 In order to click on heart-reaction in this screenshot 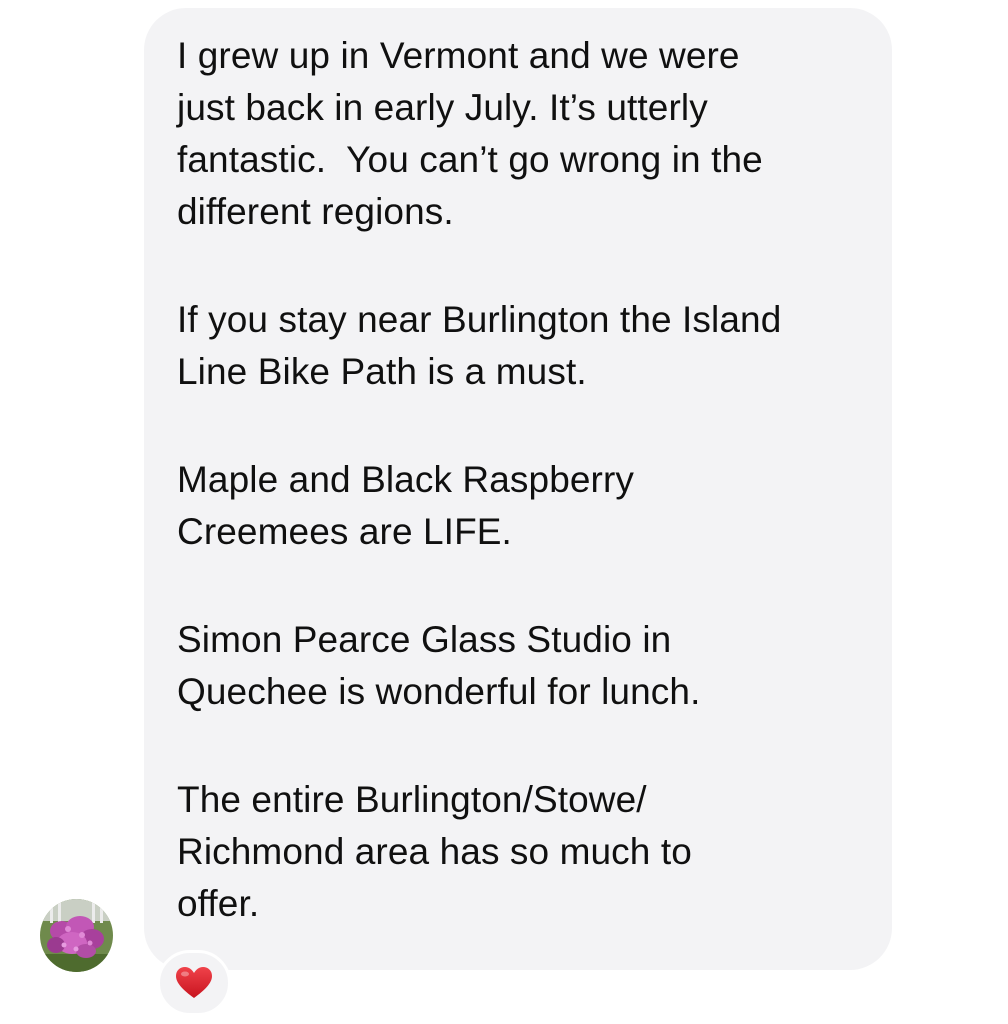, I will do `click(194, 983)`.